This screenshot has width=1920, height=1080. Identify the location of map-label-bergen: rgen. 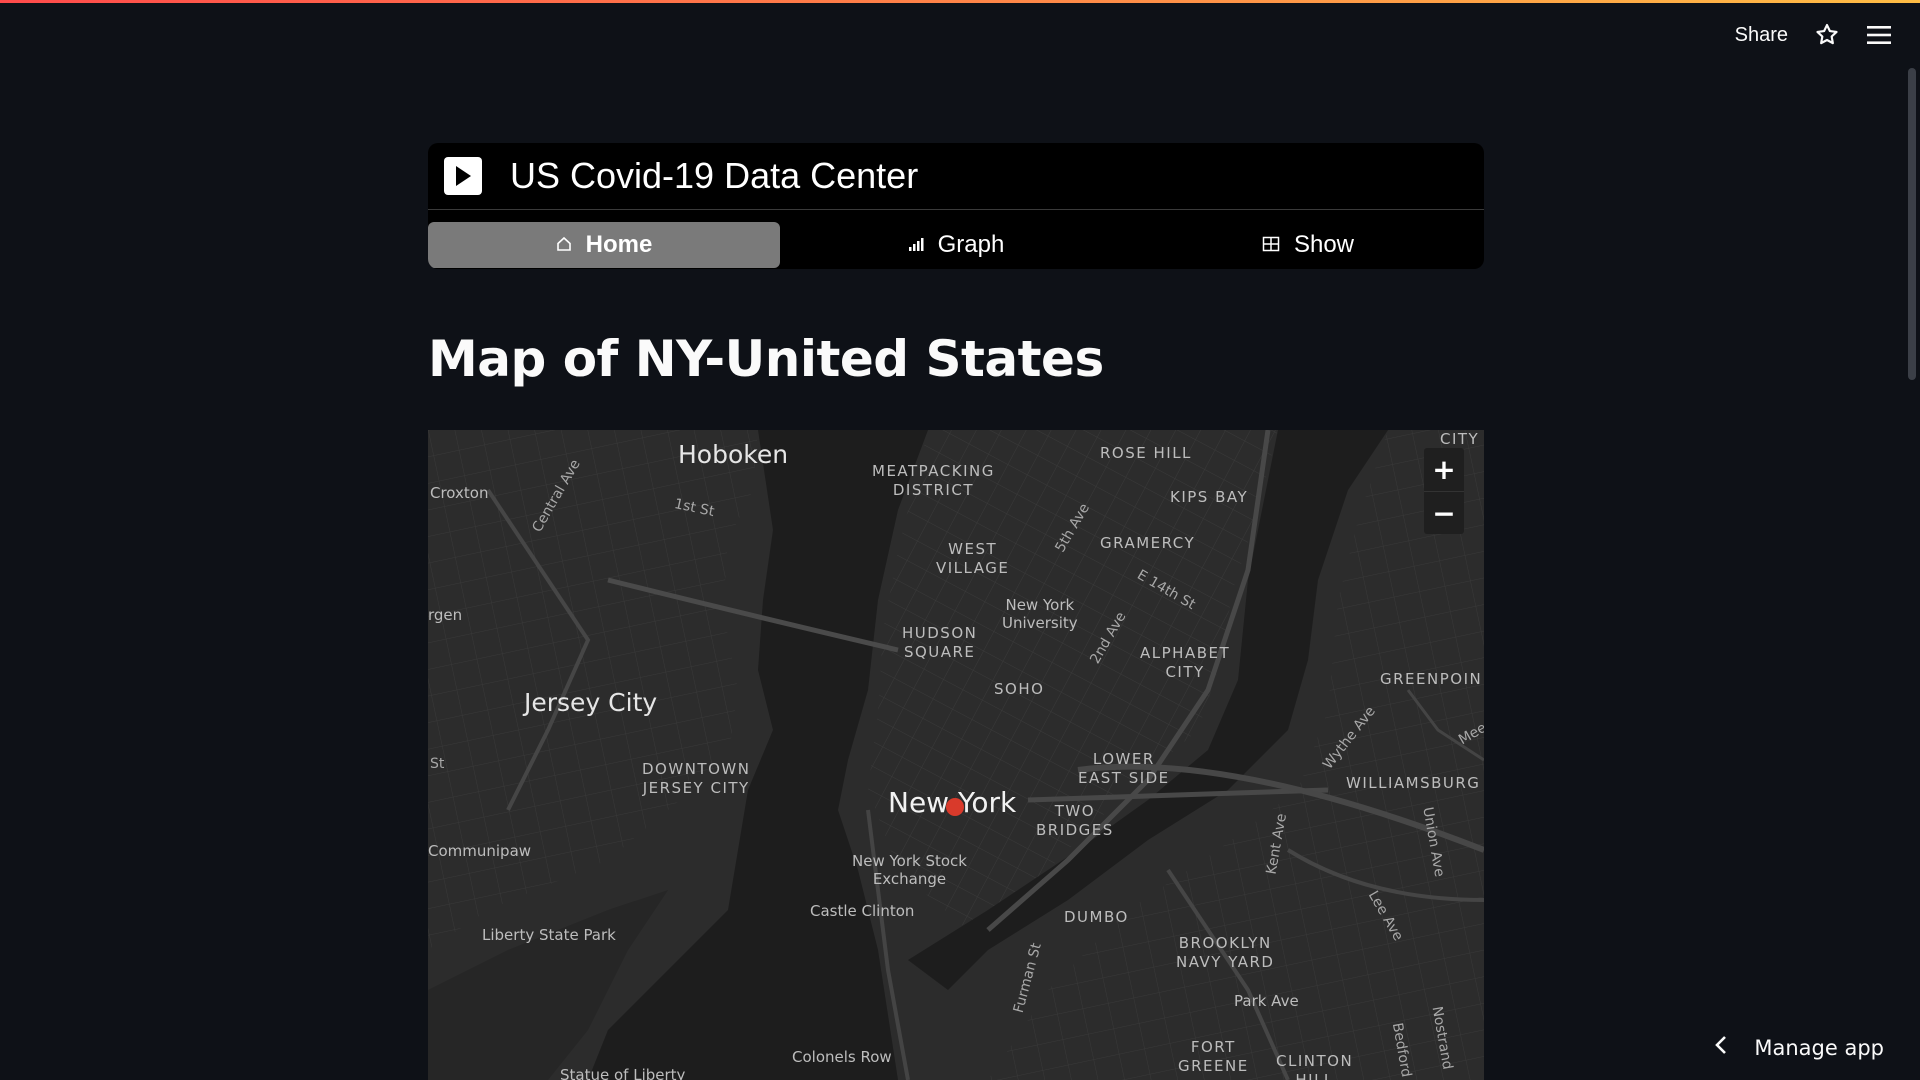
(445, 615).